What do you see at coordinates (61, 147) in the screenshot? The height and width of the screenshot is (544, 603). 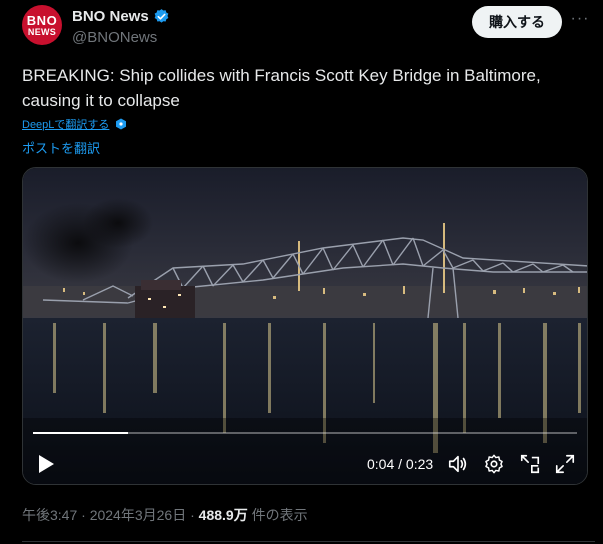 I see `translate-post-link: ポストを翻訳` at bounding box center [61, 147].